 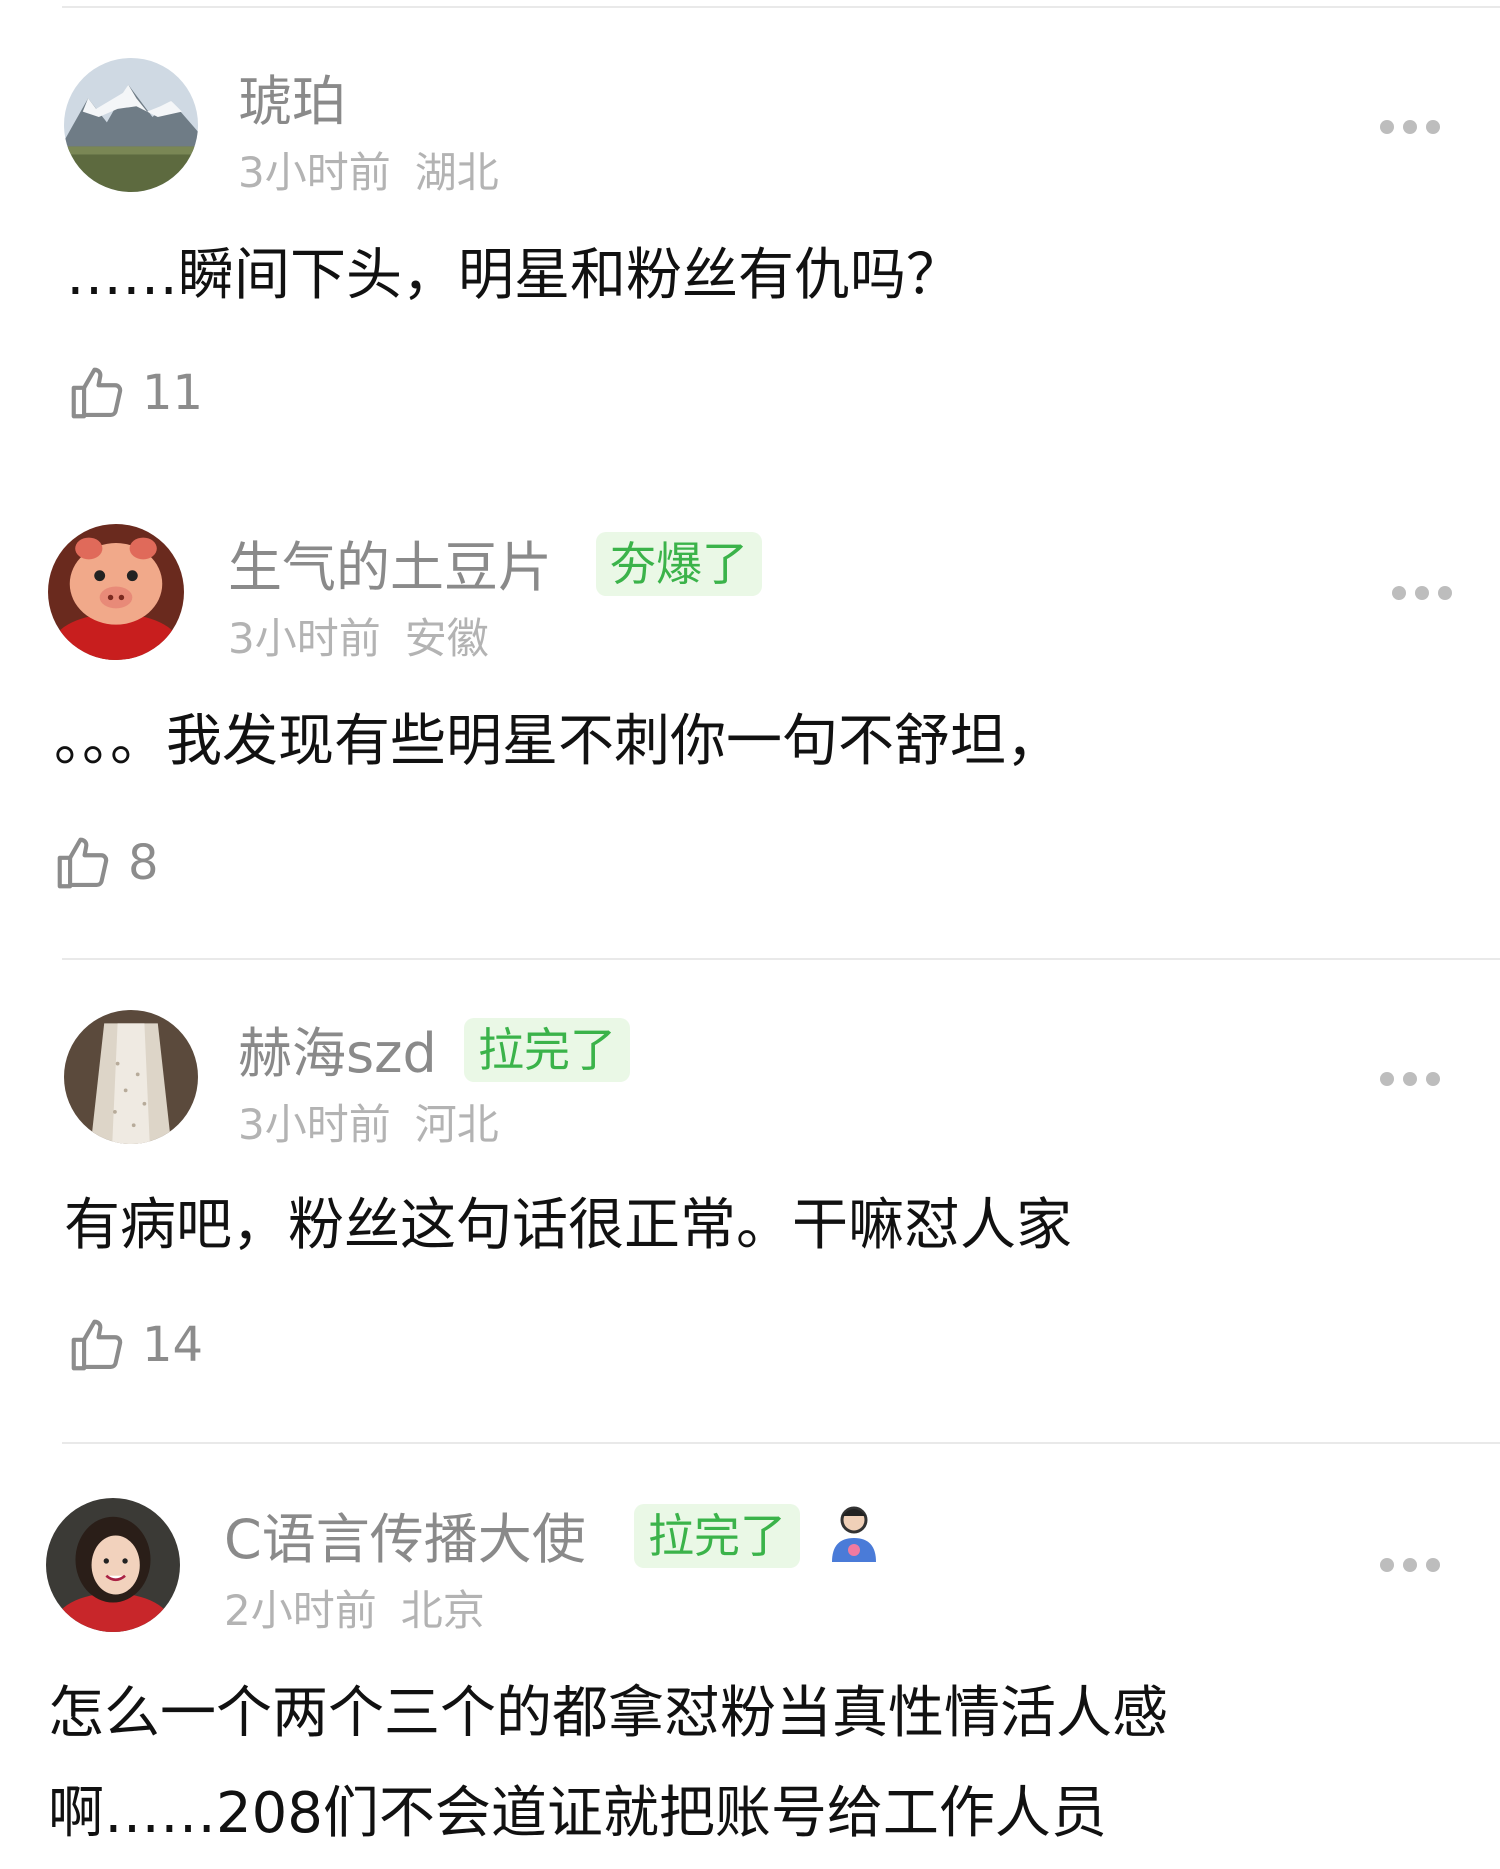 I want to click on comment-meta: 3小时前 湖北, so click(x=368, y=173).